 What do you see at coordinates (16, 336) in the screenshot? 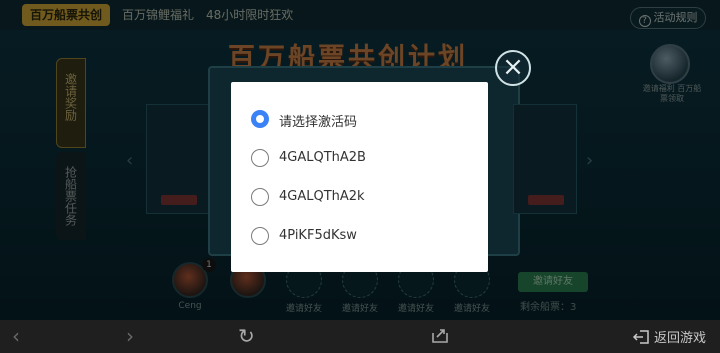
I see `back-icon: ‹` at bounding box center [16, 336].